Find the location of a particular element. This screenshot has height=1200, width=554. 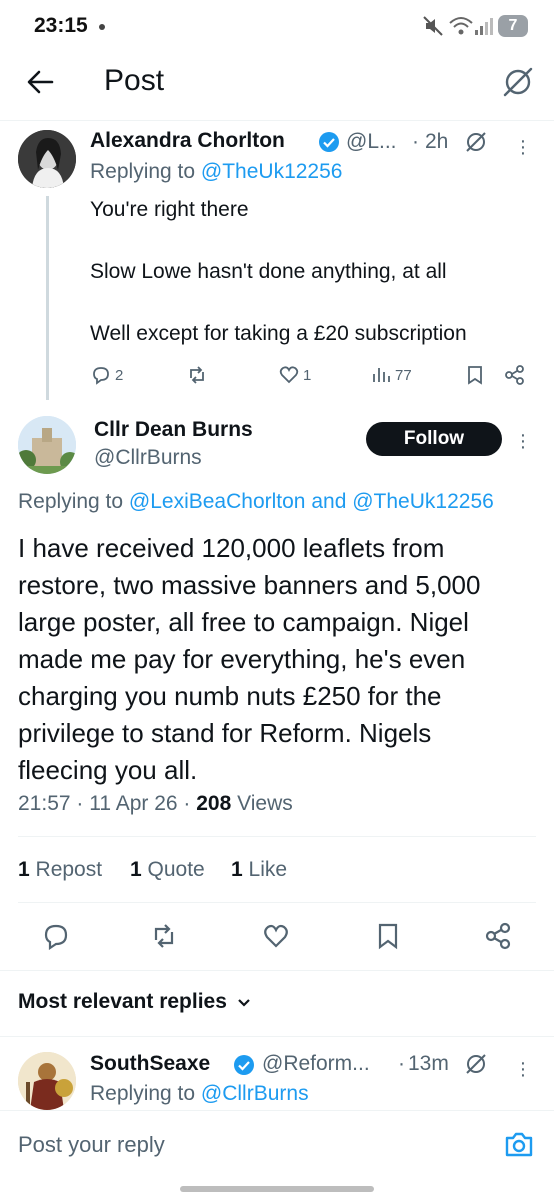

tweet-text-line-2: Slow Lowe hasn't done anything, at all is located at coordinates (268, 271).